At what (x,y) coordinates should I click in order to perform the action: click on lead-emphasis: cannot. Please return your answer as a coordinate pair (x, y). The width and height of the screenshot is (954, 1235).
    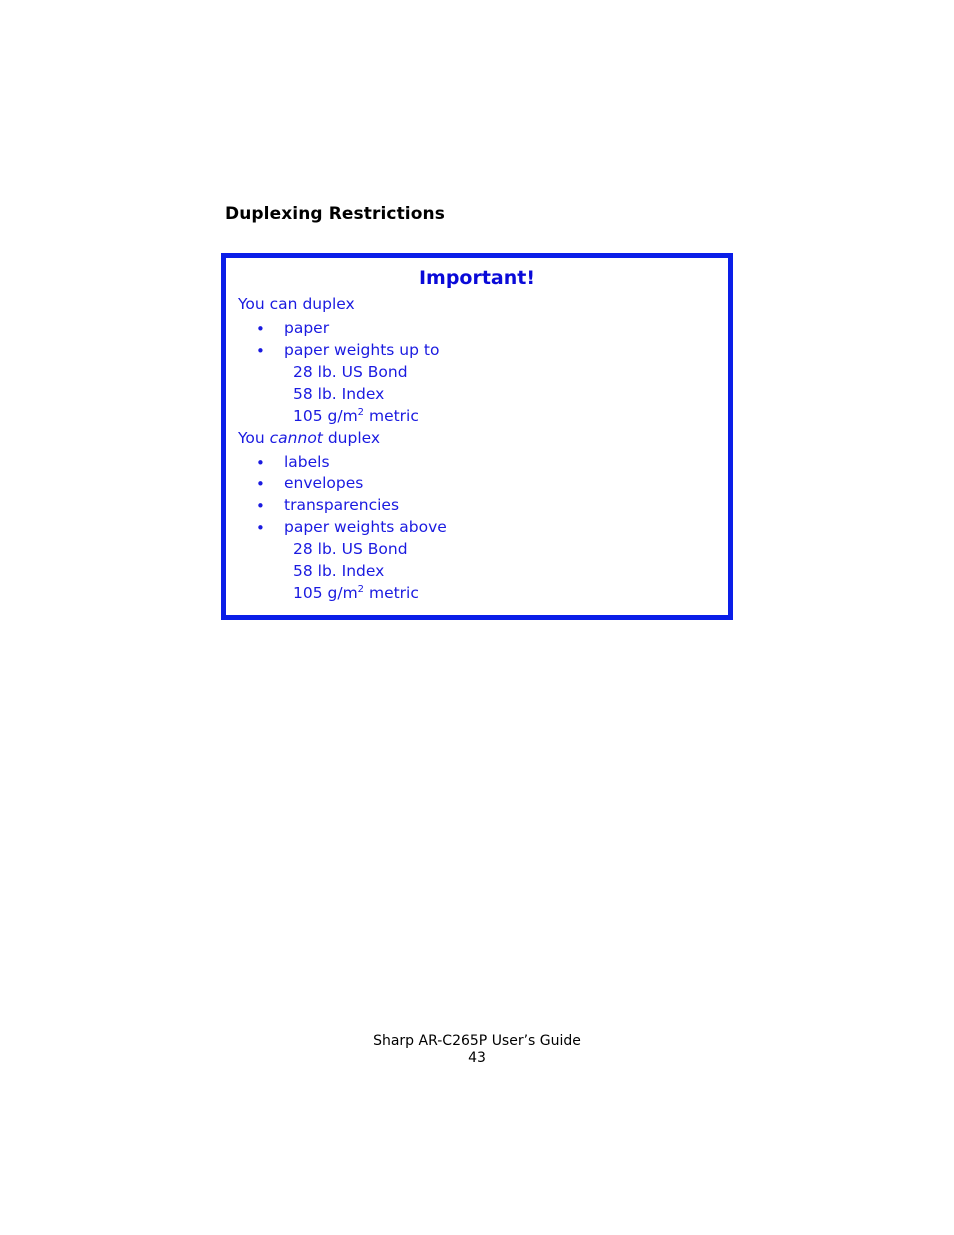
    Looking at the image, I should click on (296, 438).